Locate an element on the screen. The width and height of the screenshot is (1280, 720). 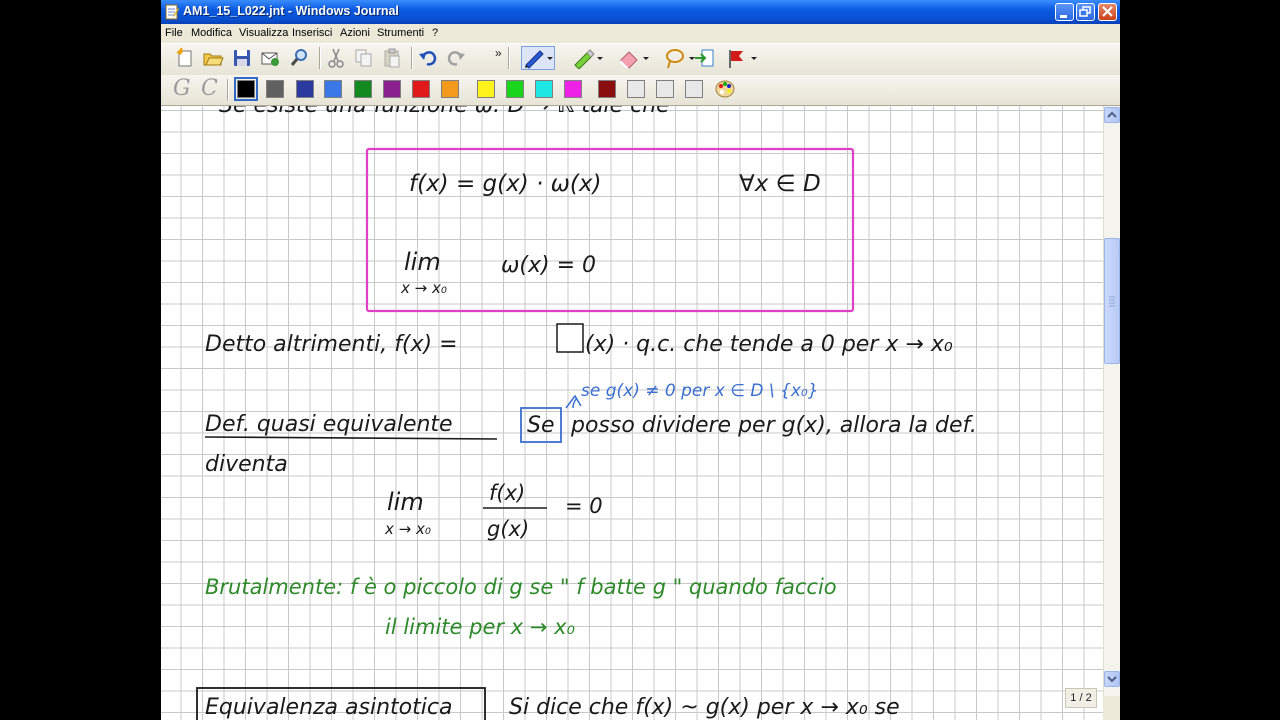
more-chevron-icon: » is located at coordinates (498, 53).